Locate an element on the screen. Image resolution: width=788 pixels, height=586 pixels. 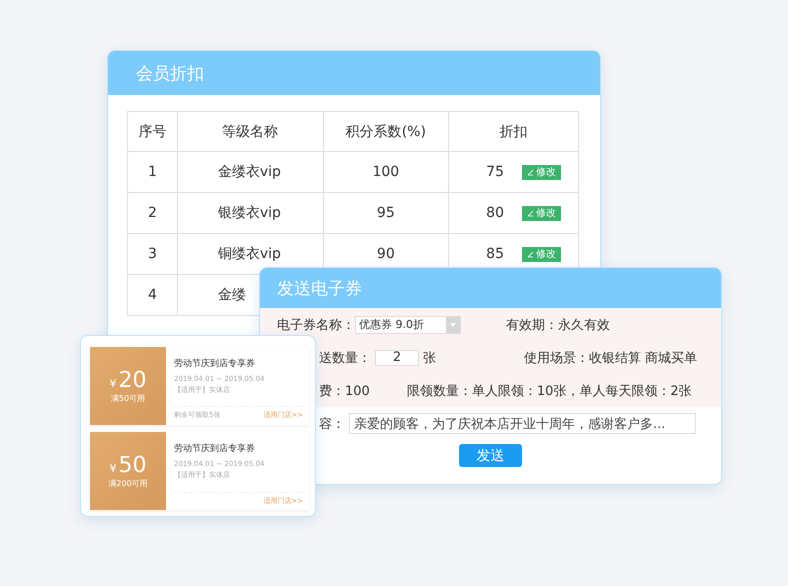
table-cell: 100 is located at coordinates (386, 172).